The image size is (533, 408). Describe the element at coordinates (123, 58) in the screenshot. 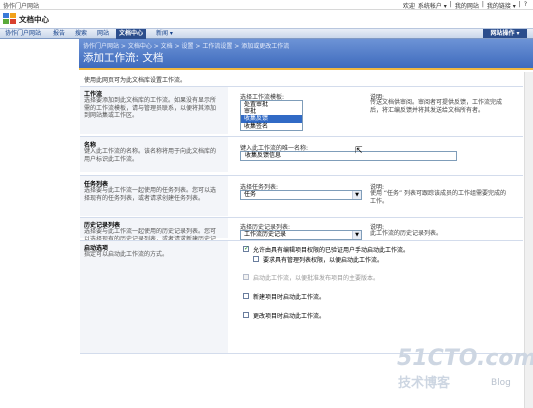

I see `page-title: 添加工作流: 文档` at that location.